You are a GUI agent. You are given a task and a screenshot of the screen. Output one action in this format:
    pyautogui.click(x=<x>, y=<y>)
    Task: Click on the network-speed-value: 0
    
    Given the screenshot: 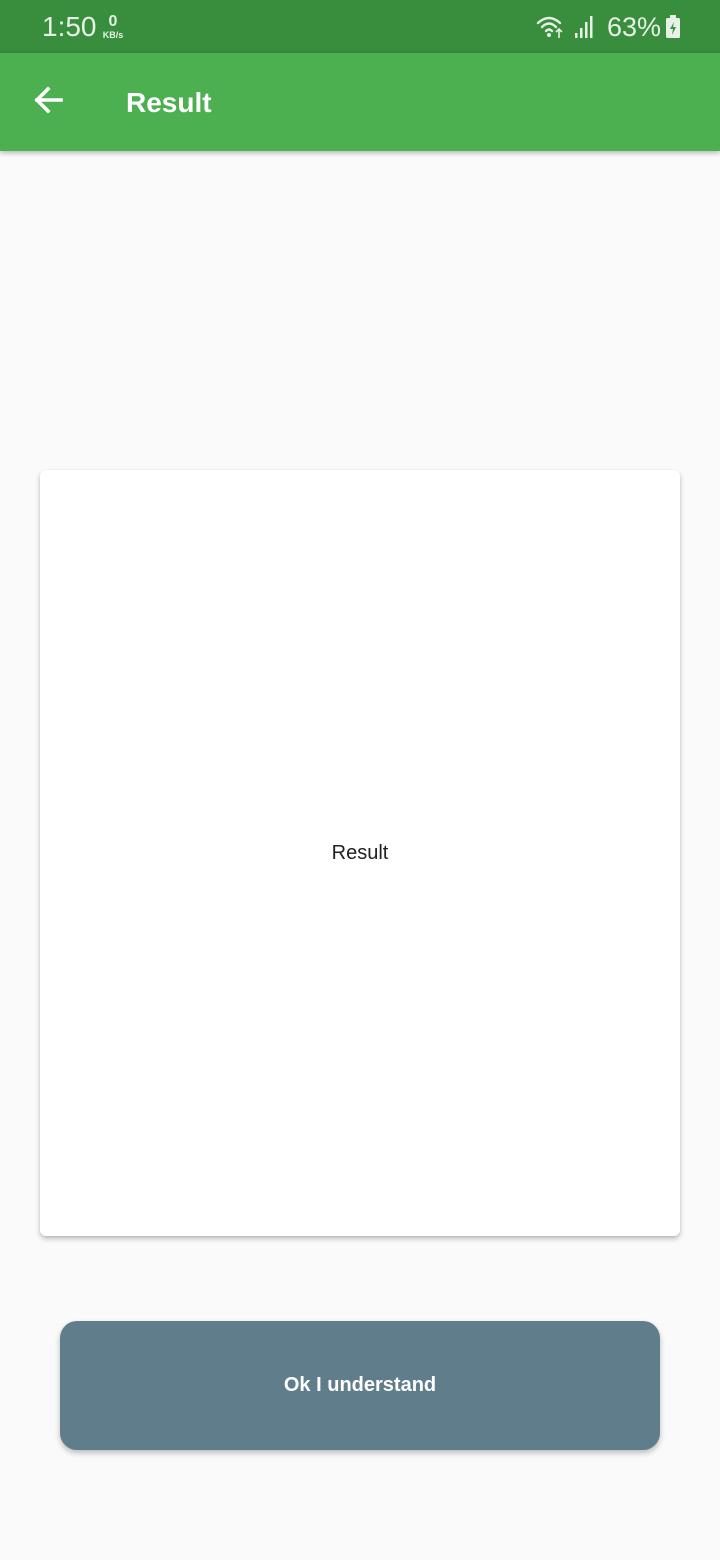 What is the action you would take?
    pyautogui.click(x=113, y=21)
    